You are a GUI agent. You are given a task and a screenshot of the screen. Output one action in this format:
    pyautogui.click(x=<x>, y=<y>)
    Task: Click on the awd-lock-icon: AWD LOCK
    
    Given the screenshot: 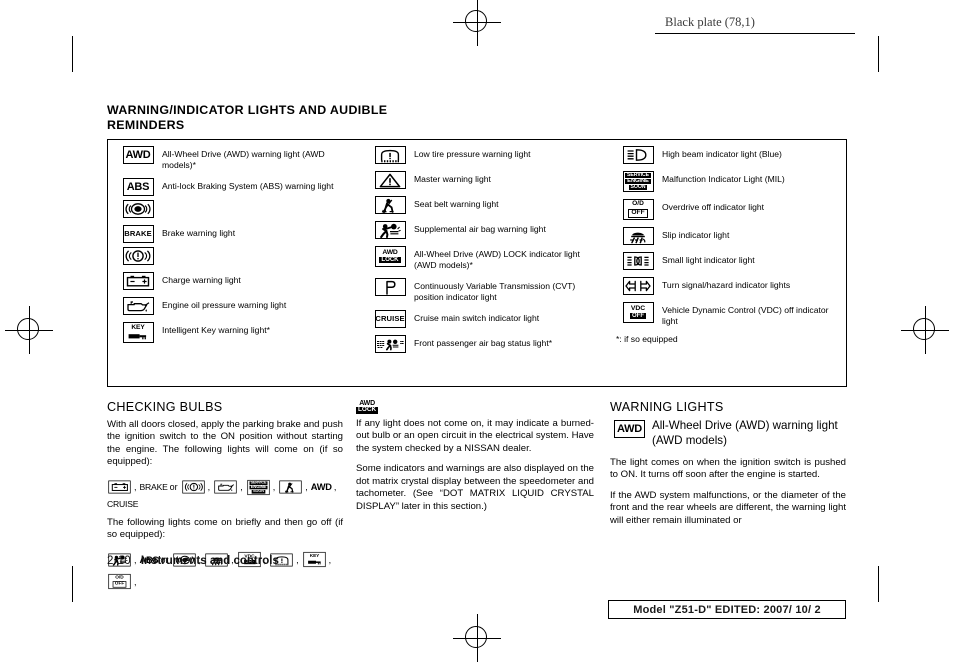 What is the action you would take?
    pyautogui.click(x=390, y=256)
    